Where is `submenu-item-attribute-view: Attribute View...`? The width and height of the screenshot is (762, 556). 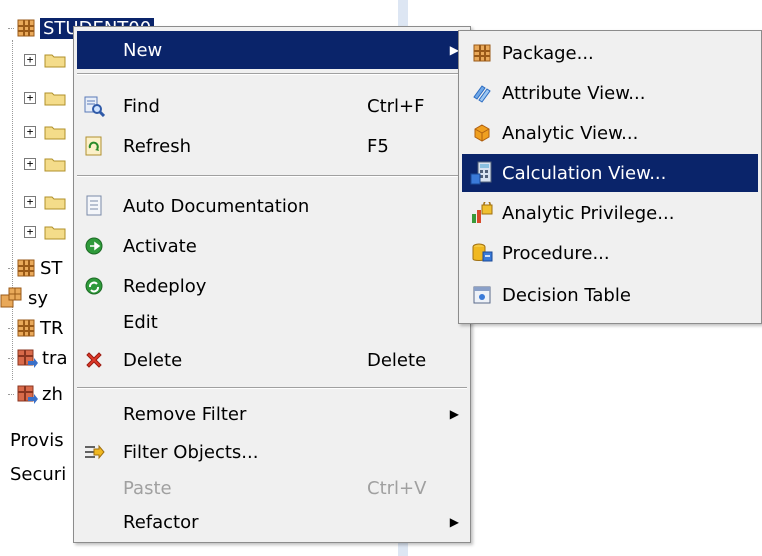 submenu-item-attribute-view: Attribute View... is located at coordinates (610, 93).